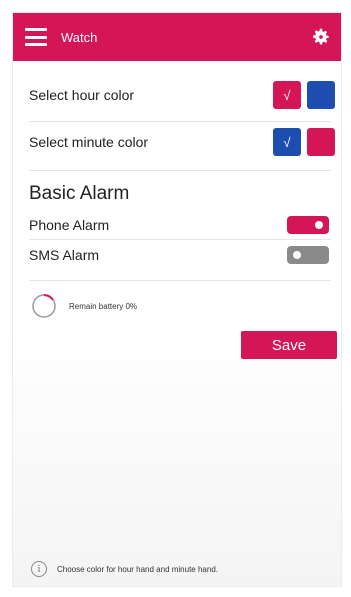 The image size is (351, 597). Describe the element at coordinates (82, 95) in the screenshot. I see `hour-color-label: Select hour color` at that location.